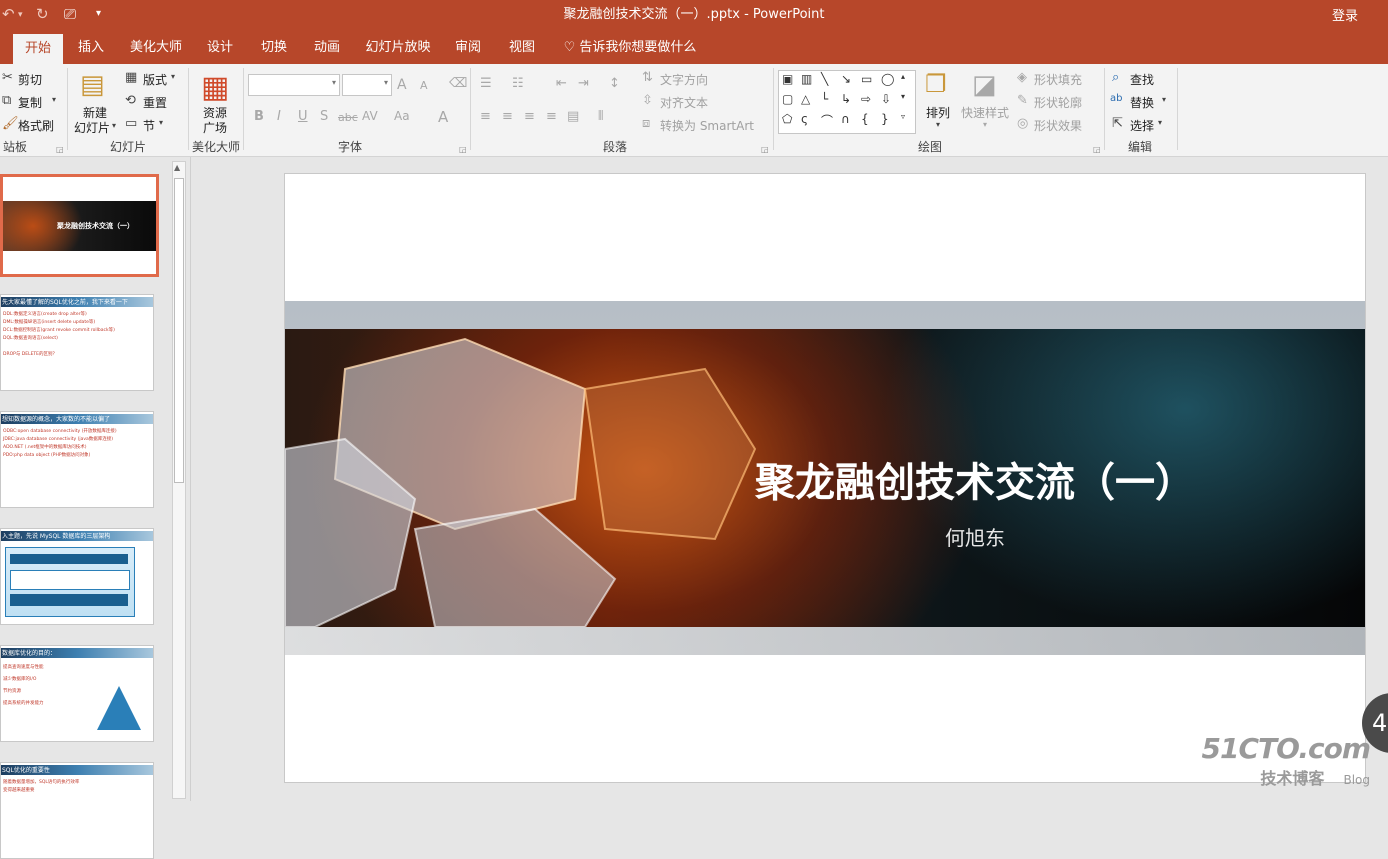 This screenshot has height=859, width=1388. I want to click on grow-font-icon: A, so click(402, 85).